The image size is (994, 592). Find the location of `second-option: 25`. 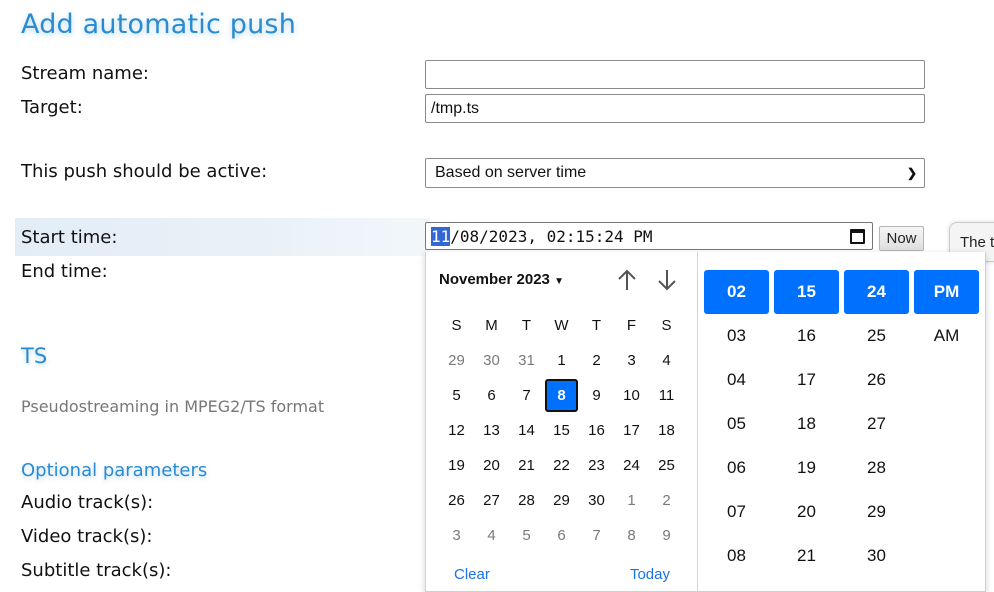

second-option: 25 is located at coordinates (876, 336).